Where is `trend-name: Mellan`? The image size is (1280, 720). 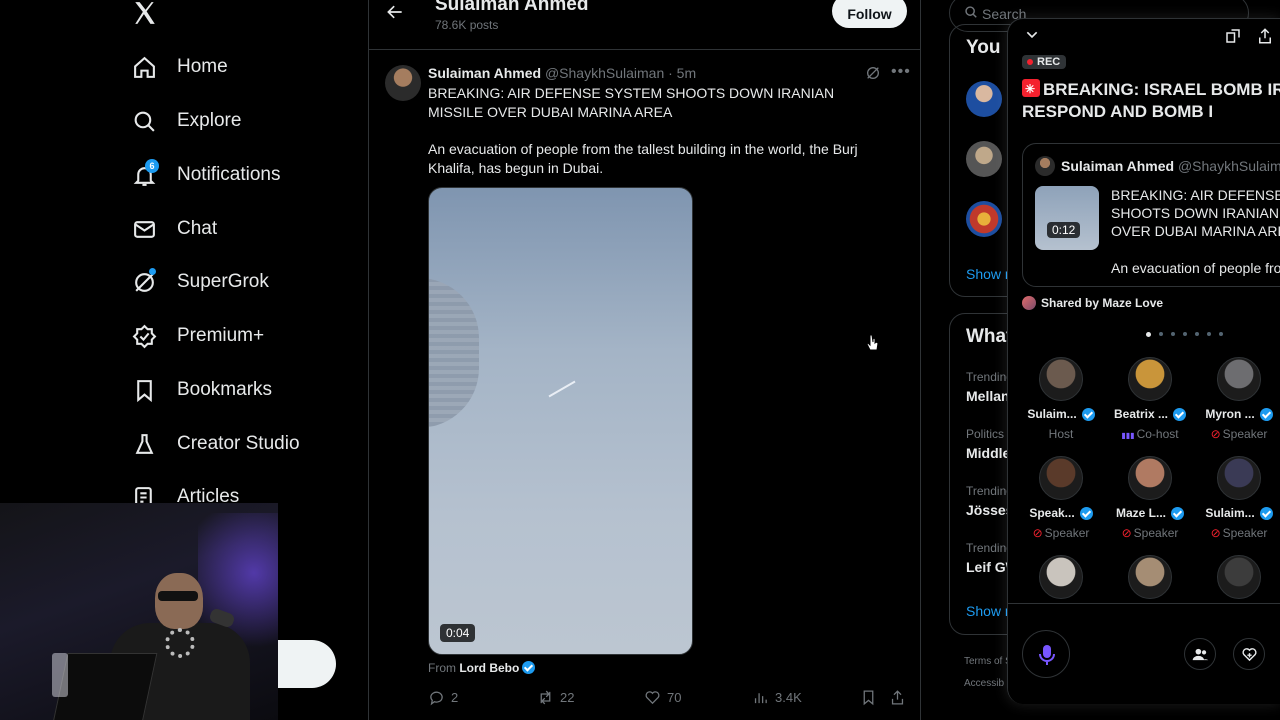 trend-name: Mellan is located at coordinates (988, 396).